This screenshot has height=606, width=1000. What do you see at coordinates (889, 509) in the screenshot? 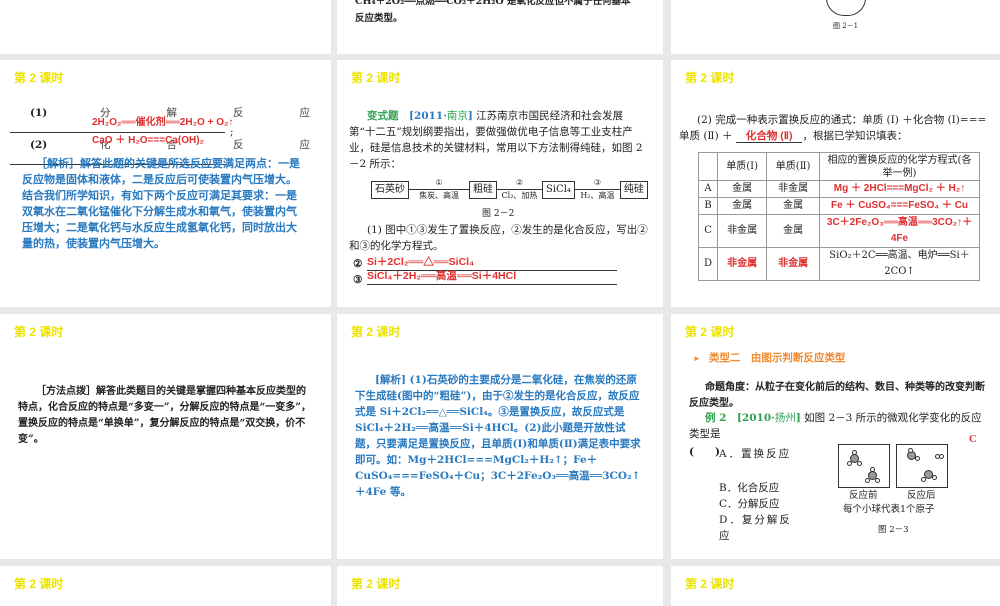
I see `figure-note: 每个小球代表1个原子` at bounding box center [889, 509].